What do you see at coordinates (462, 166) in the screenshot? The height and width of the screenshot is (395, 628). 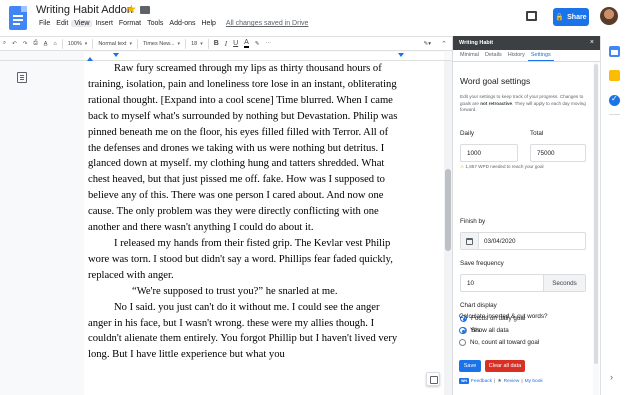 I see `warning-icon: ⚠` at bounding box center [462, 166].